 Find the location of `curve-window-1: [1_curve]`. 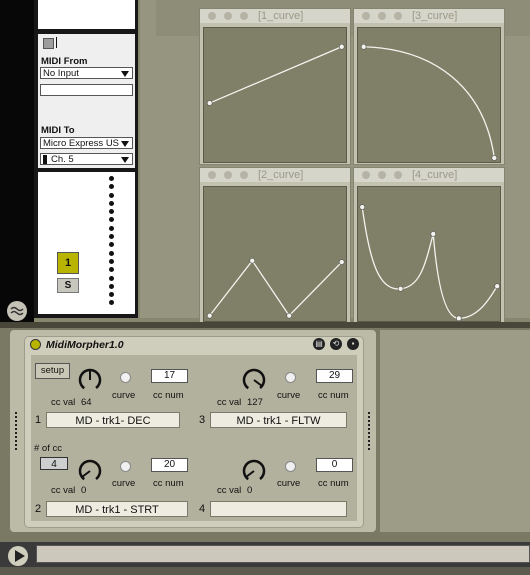

curve-window-1: [1_curve] is located at coordinates (275, 86).